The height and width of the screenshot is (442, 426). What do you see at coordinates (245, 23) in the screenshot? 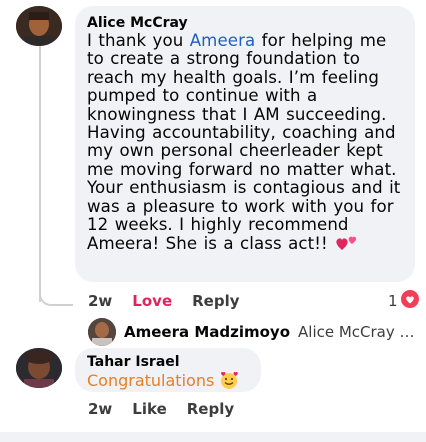
I see `comment-author: Alice McCray` at bounding box center [245, 23].